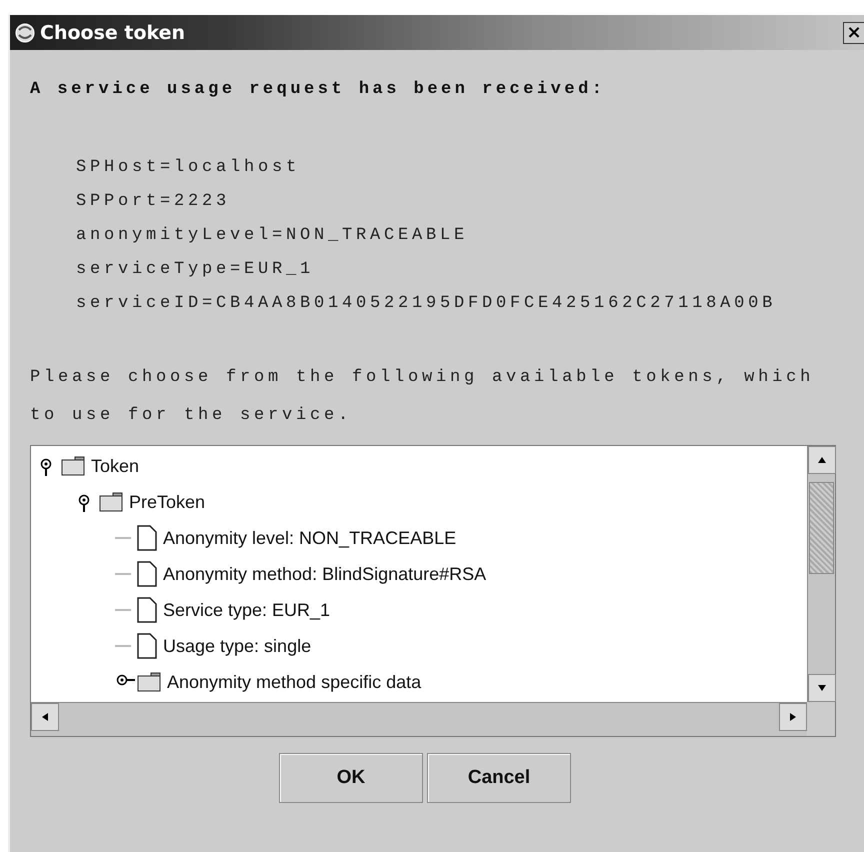 This screenshot has width=864, height=852. I want to click on tree-node-label: Token, so click(115, 466).